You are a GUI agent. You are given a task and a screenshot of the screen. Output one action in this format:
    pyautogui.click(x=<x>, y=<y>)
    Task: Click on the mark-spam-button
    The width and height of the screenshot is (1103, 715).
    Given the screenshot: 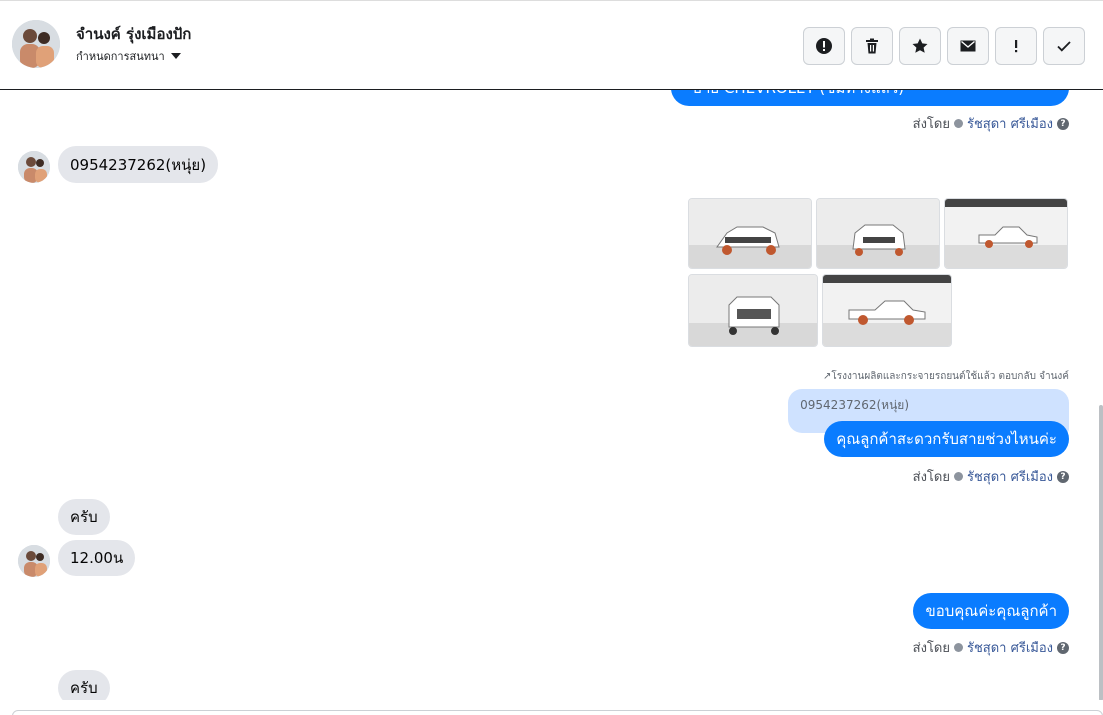 What is the action you would take?
    pyautogui.click(x=824, y=46)
    